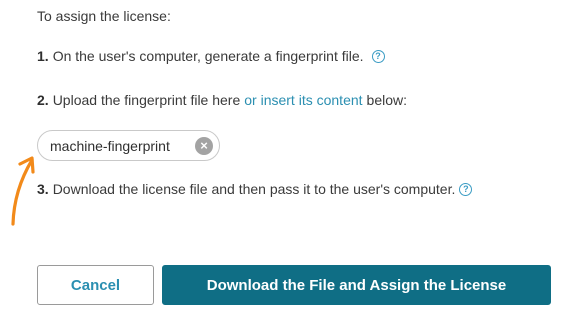 The height and width of the screenshot is (321, 566). What do you see at coordinates (110, 145) in the screenshot?
I see `chip-label: machine-fingerprint` at bounding box center [110, 145].